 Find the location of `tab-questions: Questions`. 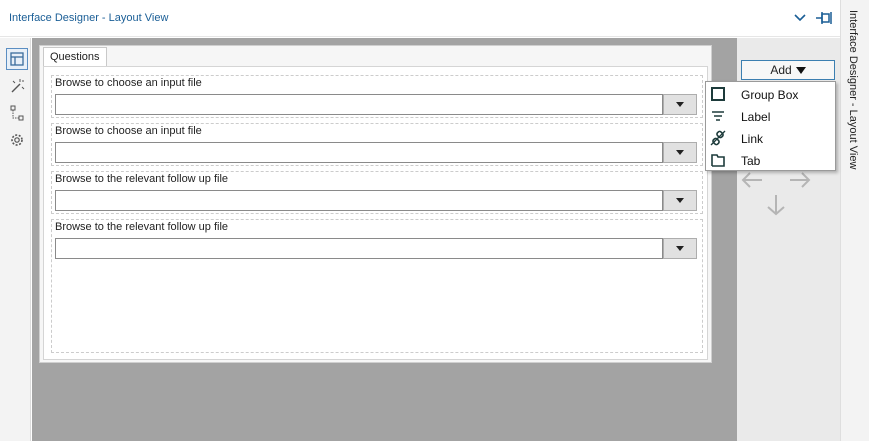

tab-questions: Questions is located at coordinates (75, 56).